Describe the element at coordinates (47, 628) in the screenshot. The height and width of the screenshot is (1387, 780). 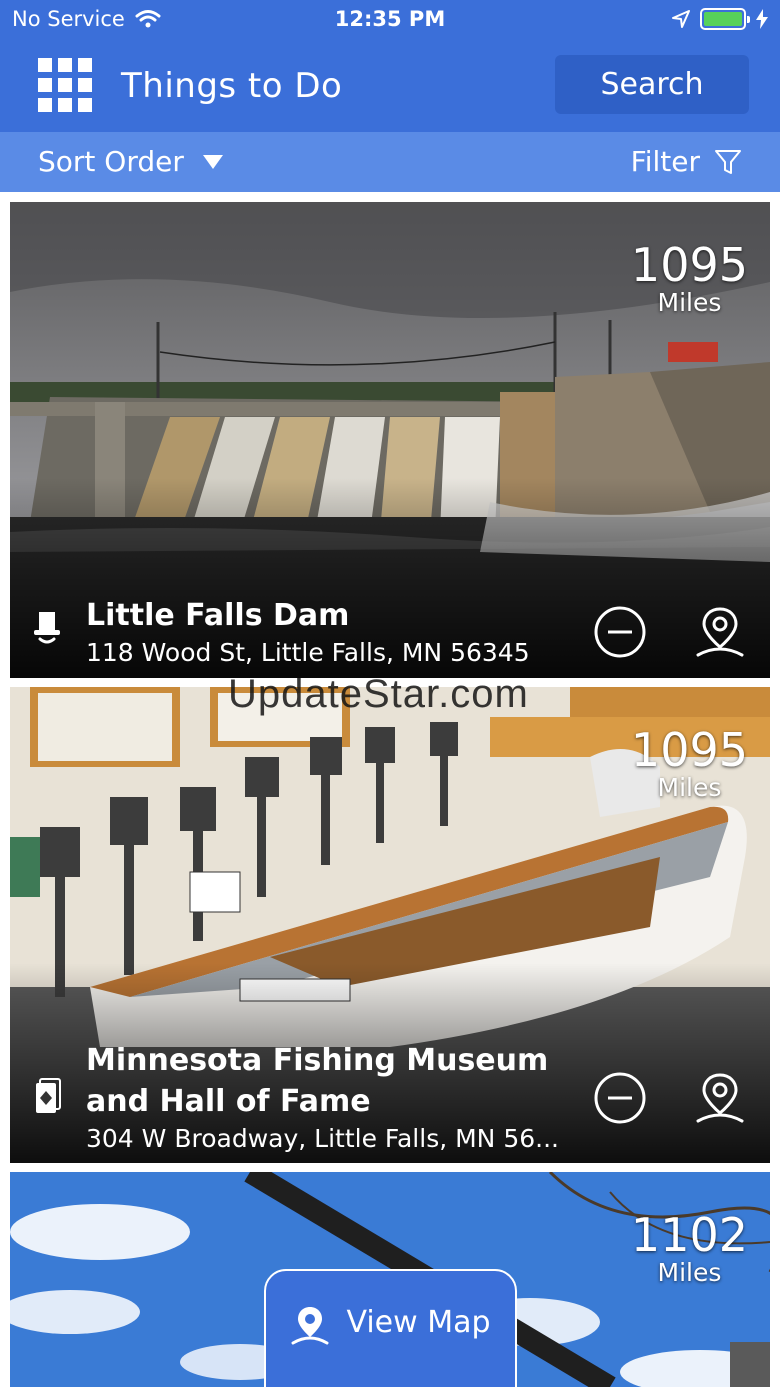
I see `top-hat-icon` at that location.